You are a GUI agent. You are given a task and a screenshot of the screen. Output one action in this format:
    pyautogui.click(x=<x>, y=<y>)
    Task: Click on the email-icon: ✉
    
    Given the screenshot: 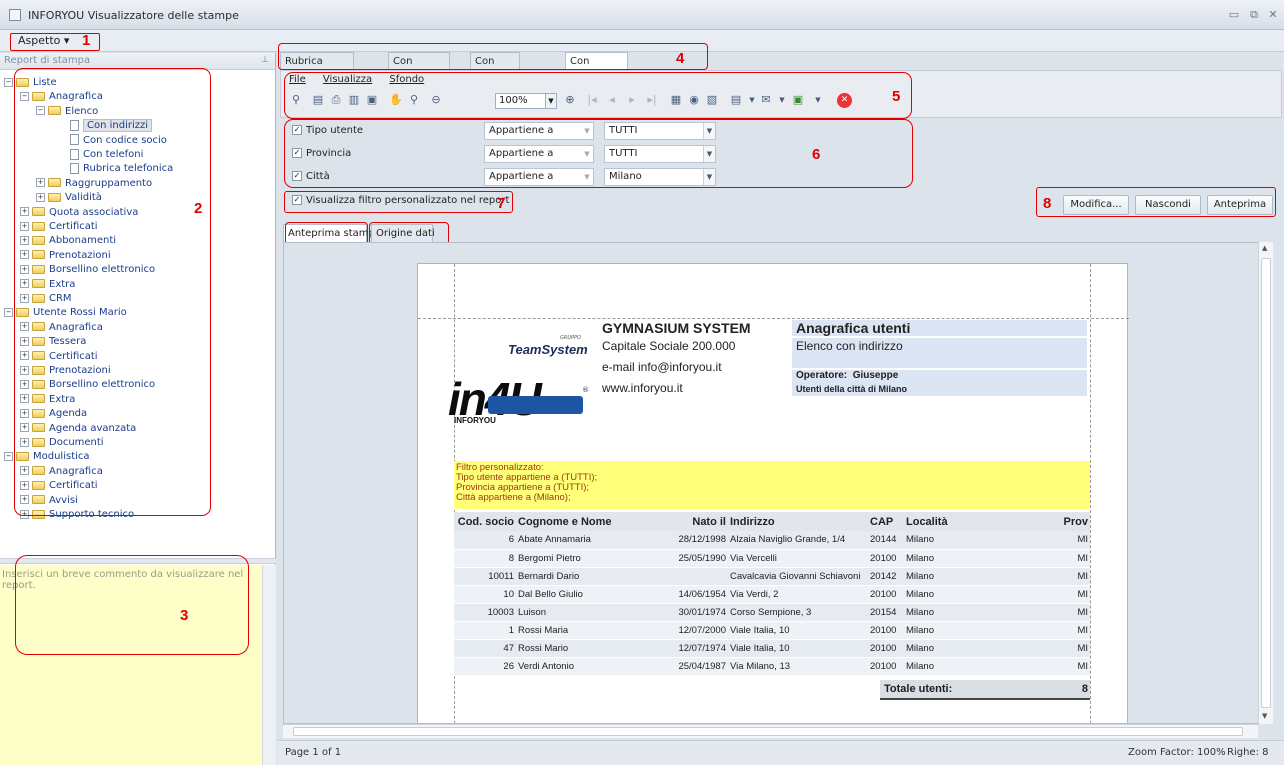 What is the action you would take?
    pyautogui.click(x=766, y=100)
    